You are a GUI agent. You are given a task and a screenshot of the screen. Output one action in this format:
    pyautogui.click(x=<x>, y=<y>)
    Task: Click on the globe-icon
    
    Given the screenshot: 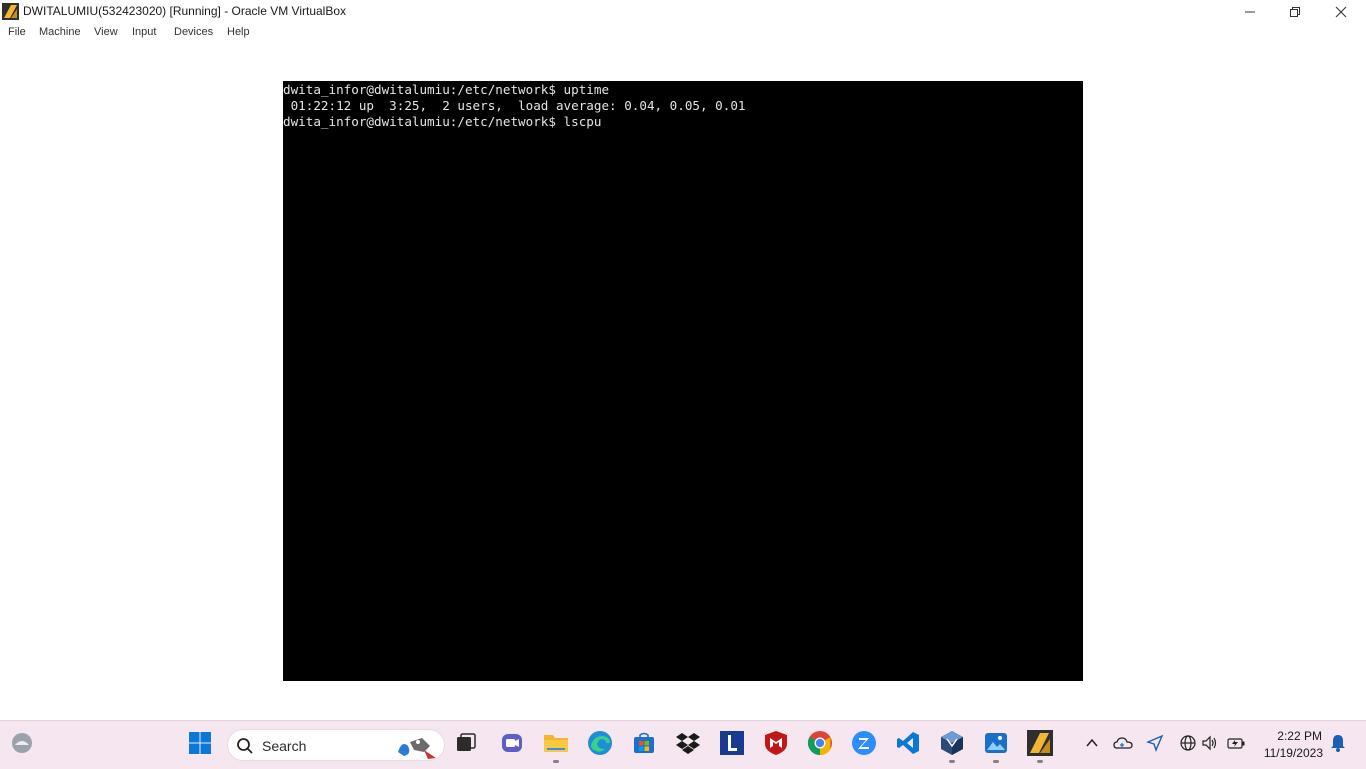 What is the action you would take?
    pyautogui.click(x=1188, y=745)
    